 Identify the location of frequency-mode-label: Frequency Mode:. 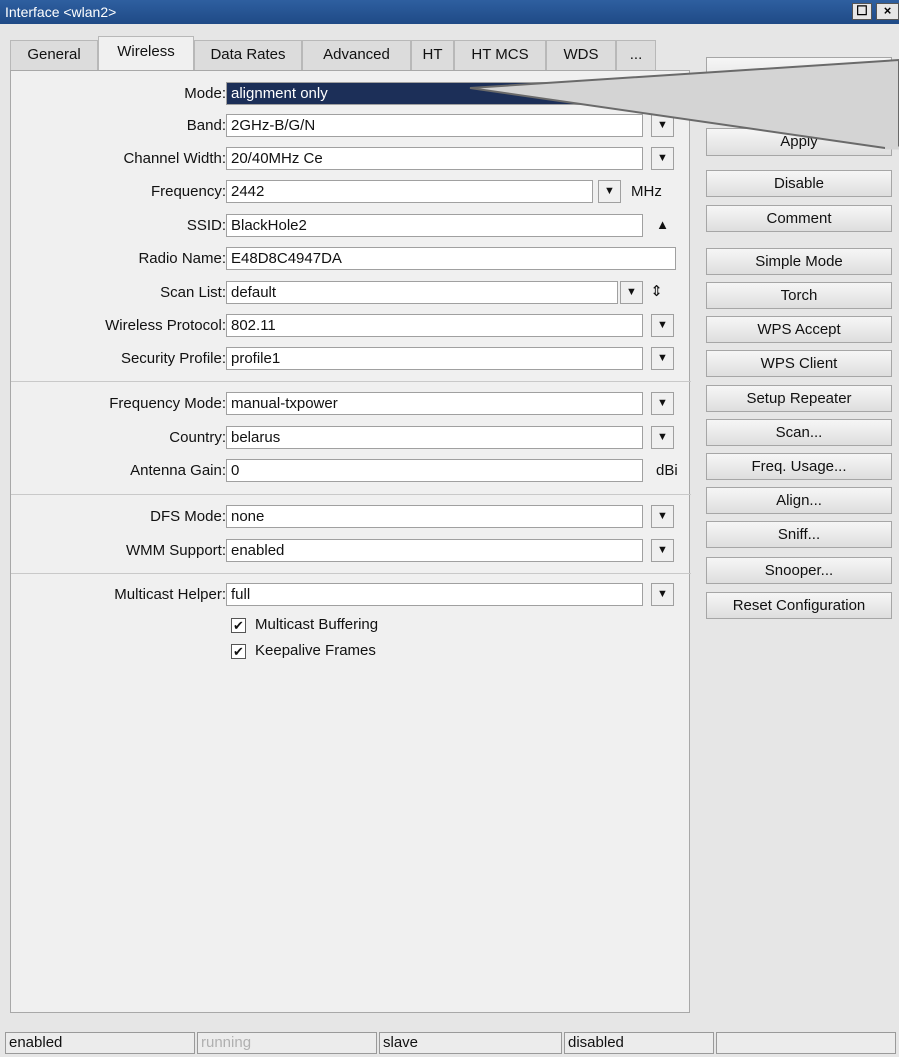
(167, 403).